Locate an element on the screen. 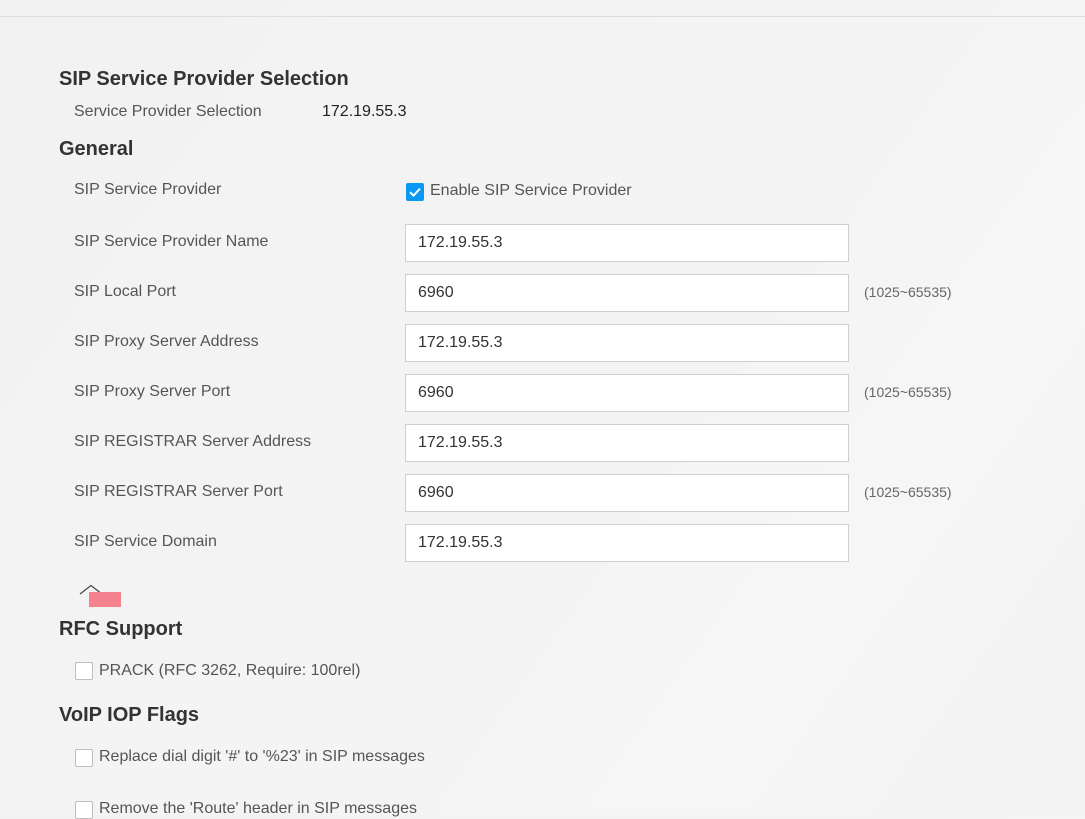 The height and width of the screenshot is (819, 1085). sip-proxy-server-port-range-hint: (1025~65535) is located at coordinates (908, 392).